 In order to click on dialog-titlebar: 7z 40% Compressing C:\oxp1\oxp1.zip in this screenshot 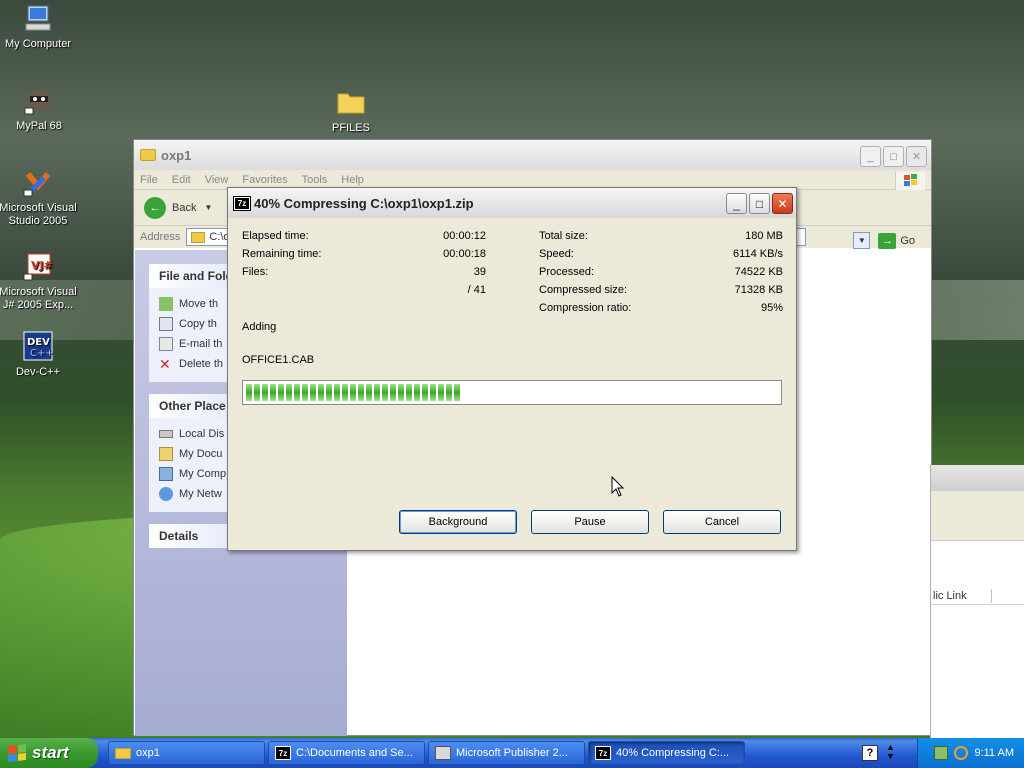, I will do `click(512, 203)`.